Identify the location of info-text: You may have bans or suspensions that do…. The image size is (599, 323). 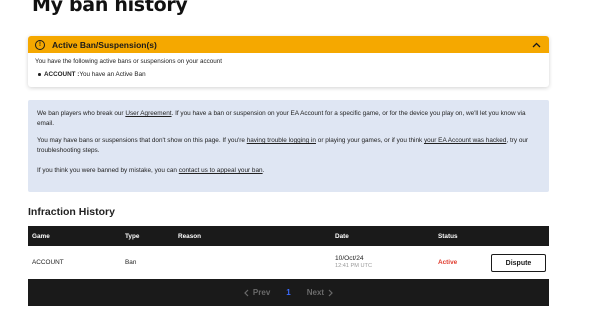
(142, 140).